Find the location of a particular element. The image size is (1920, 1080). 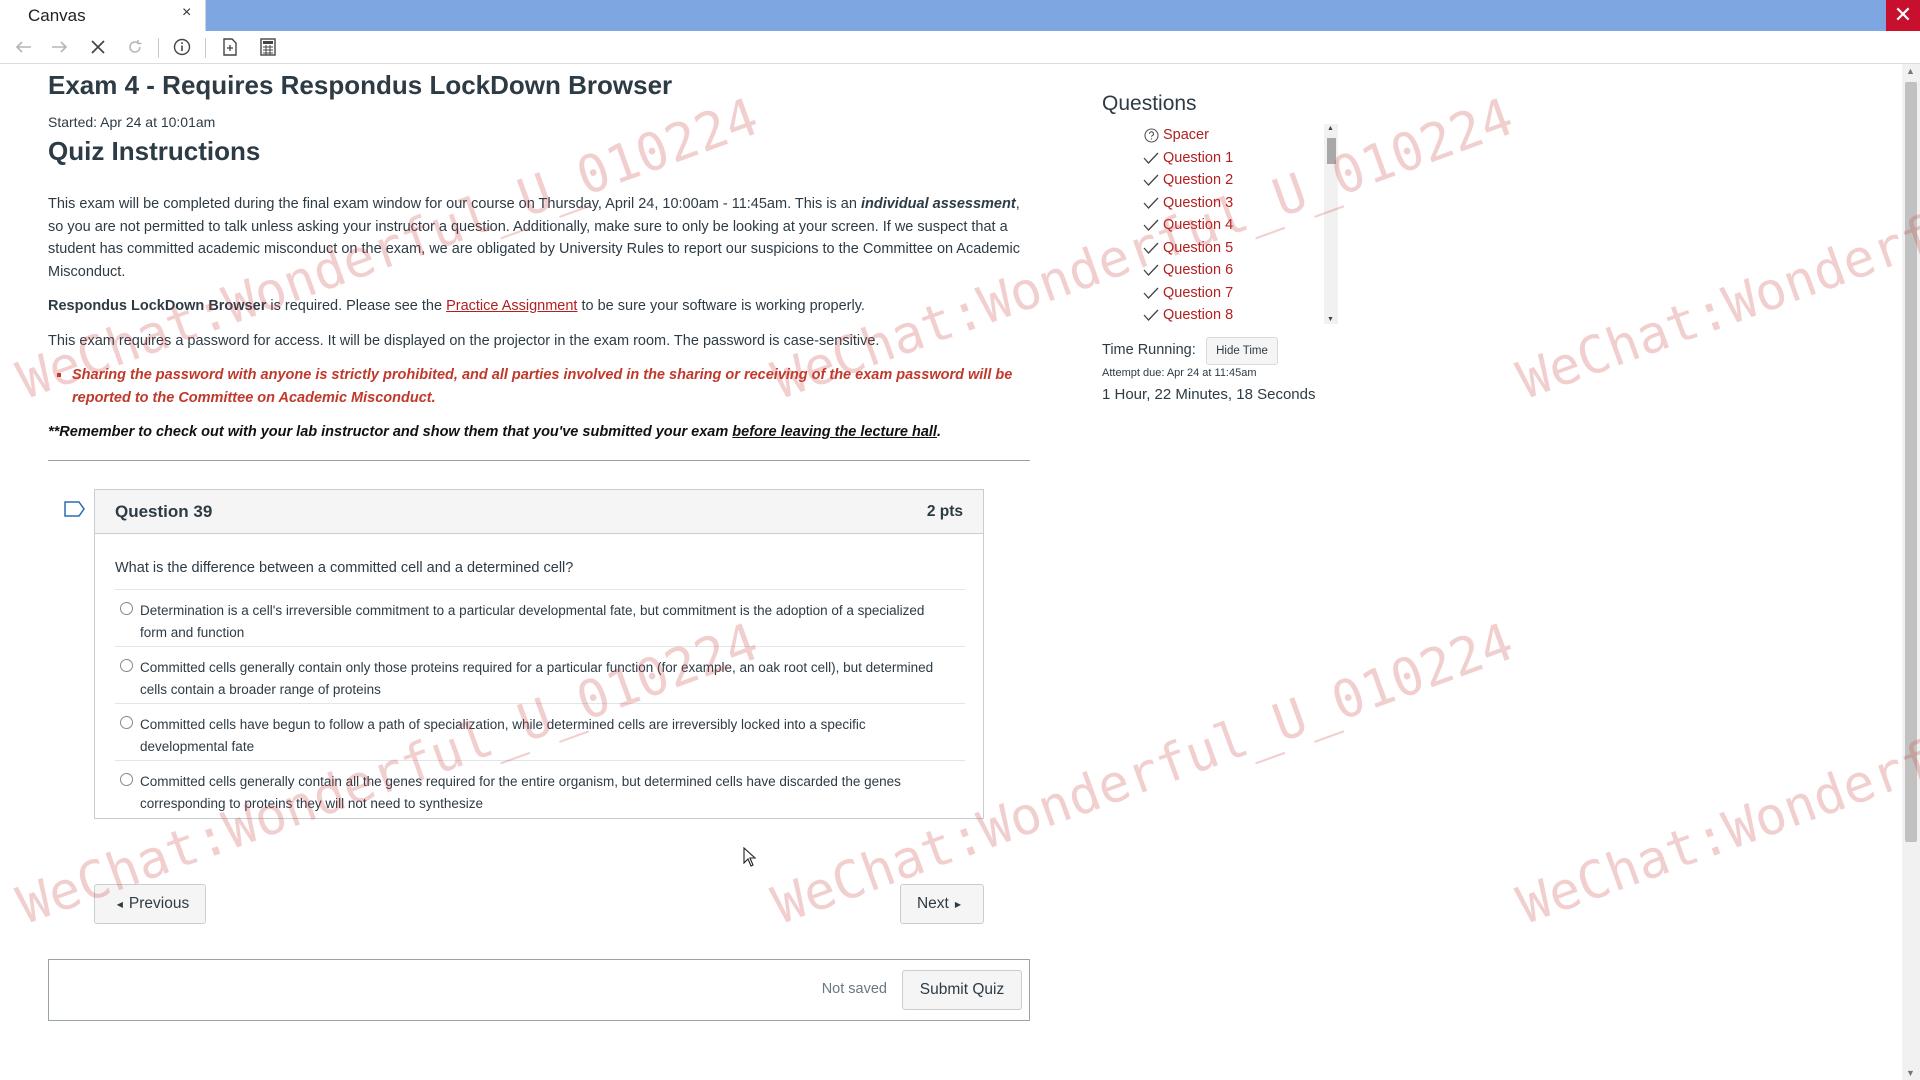

bookmark-flag-icon is located at coordinates (75, 511).